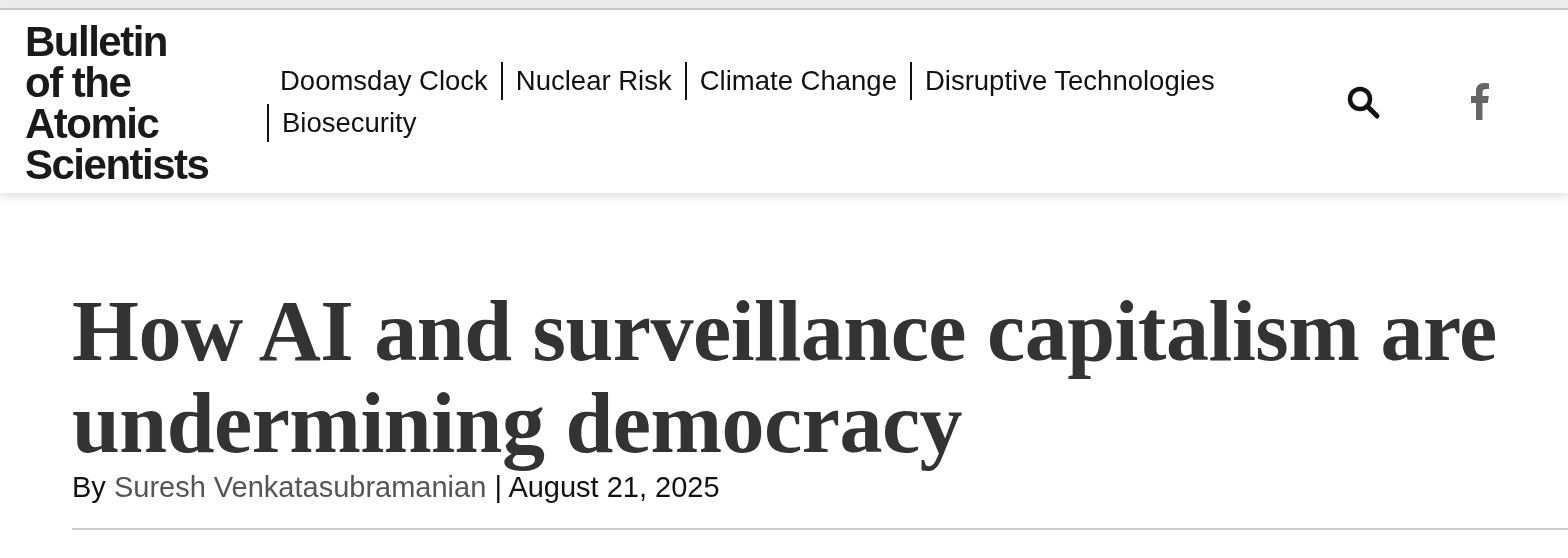  Describe the element at coordinates (592, 80) in the screenshot. I see `nav-link: Nuclear Risk` at that location.